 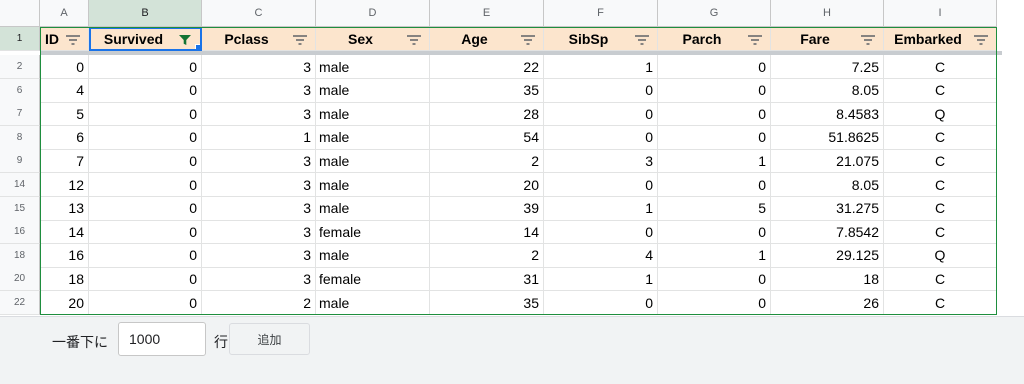 I want to click on cell-id: 4, so click(x=64, y=90).